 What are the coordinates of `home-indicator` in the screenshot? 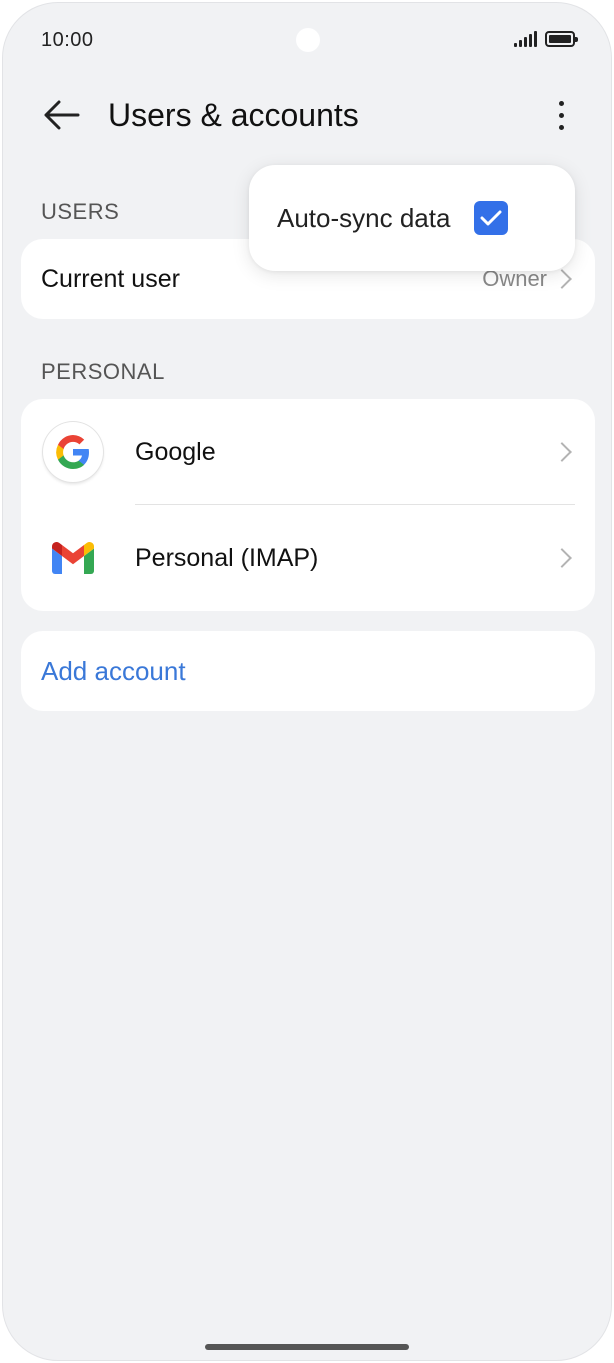 It's located at (307, 1347).